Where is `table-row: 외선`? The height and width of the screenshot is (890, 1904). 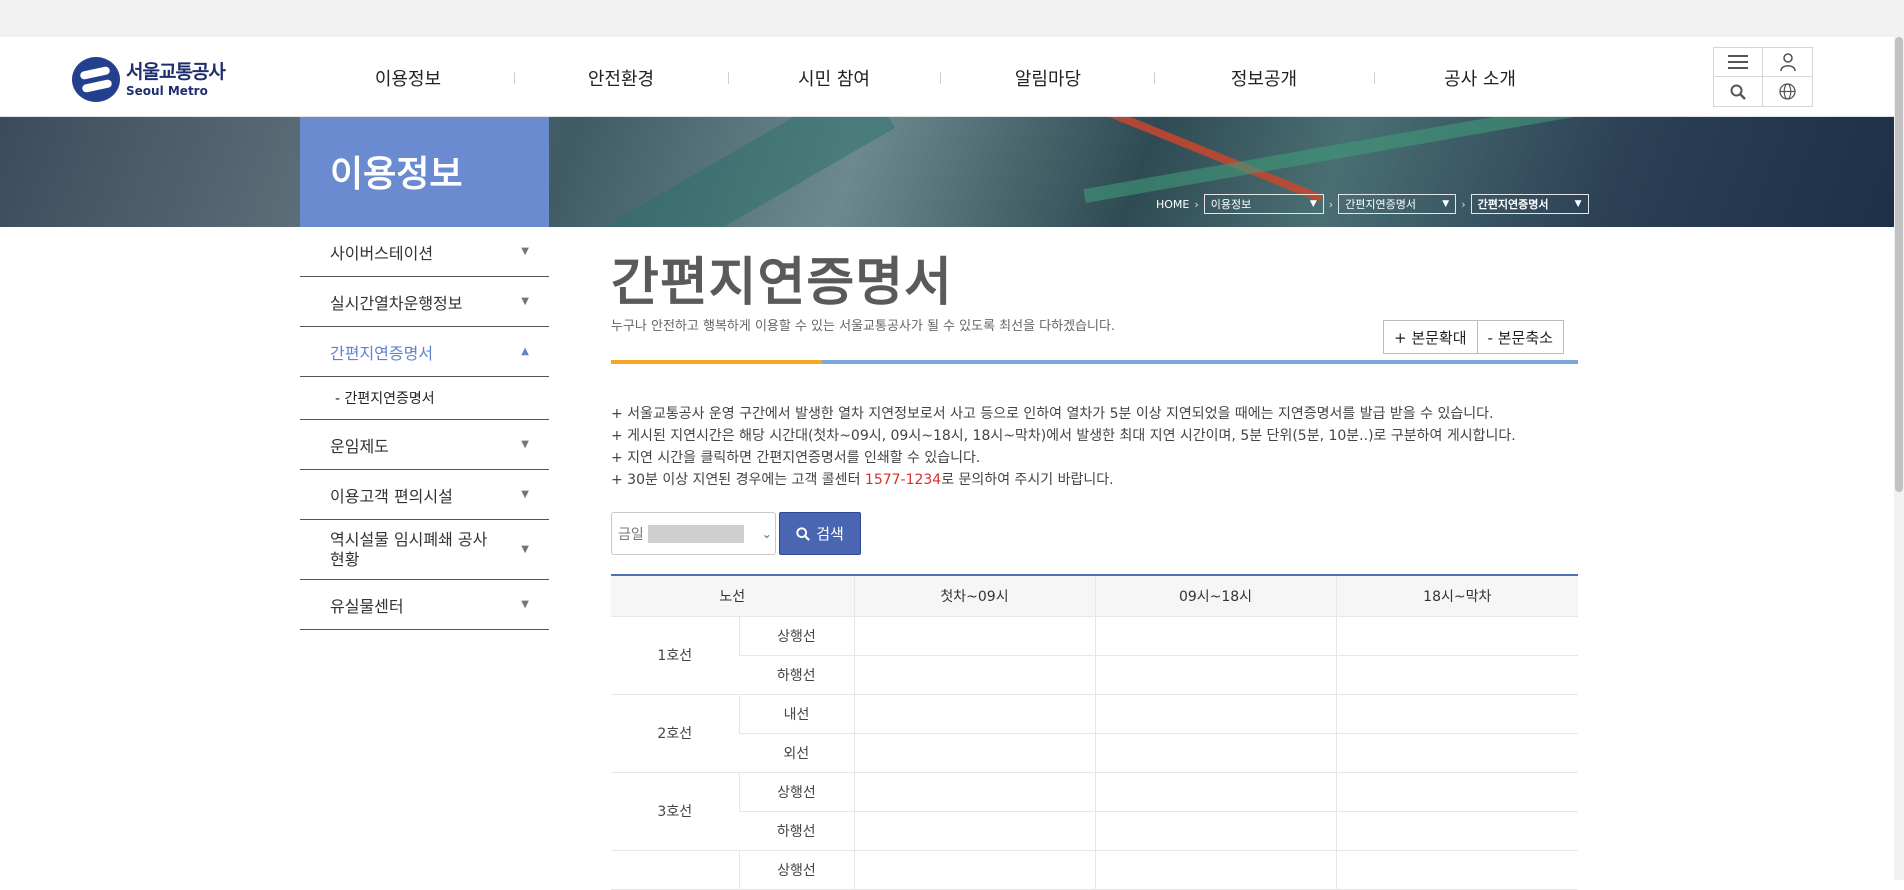 table-row: 외선 is located at coordinates (1094, 753).